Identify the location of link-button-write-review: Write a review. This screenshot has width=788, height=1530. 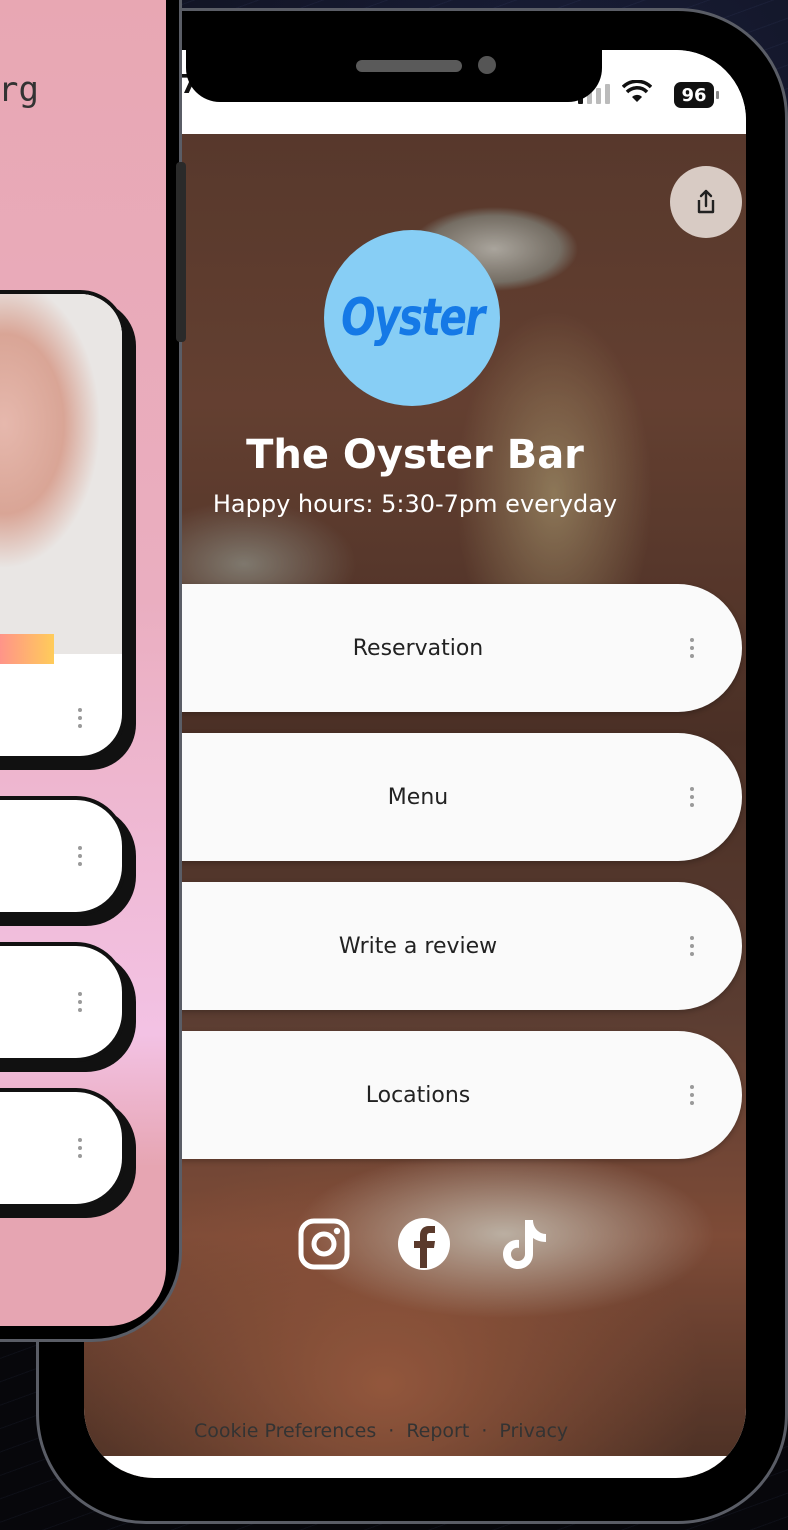
(413, 946).